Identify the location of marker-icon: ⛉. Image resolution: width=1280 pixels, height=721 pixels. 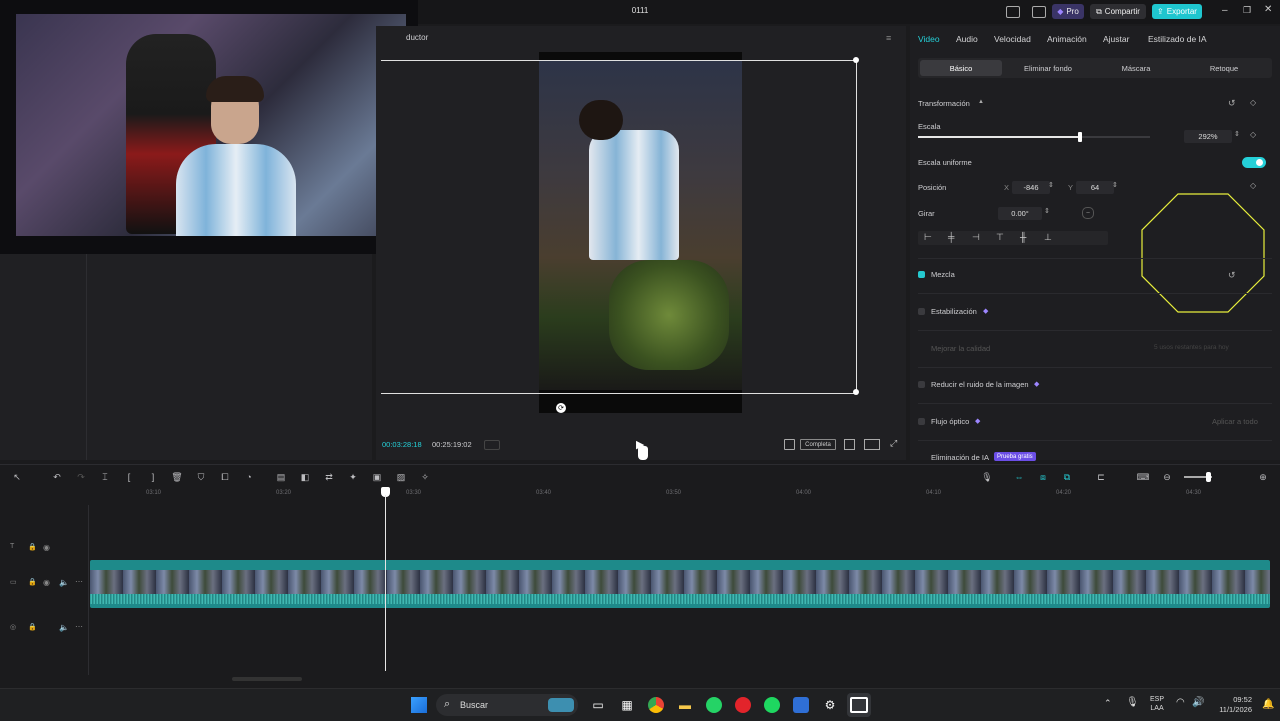
(201, 477).